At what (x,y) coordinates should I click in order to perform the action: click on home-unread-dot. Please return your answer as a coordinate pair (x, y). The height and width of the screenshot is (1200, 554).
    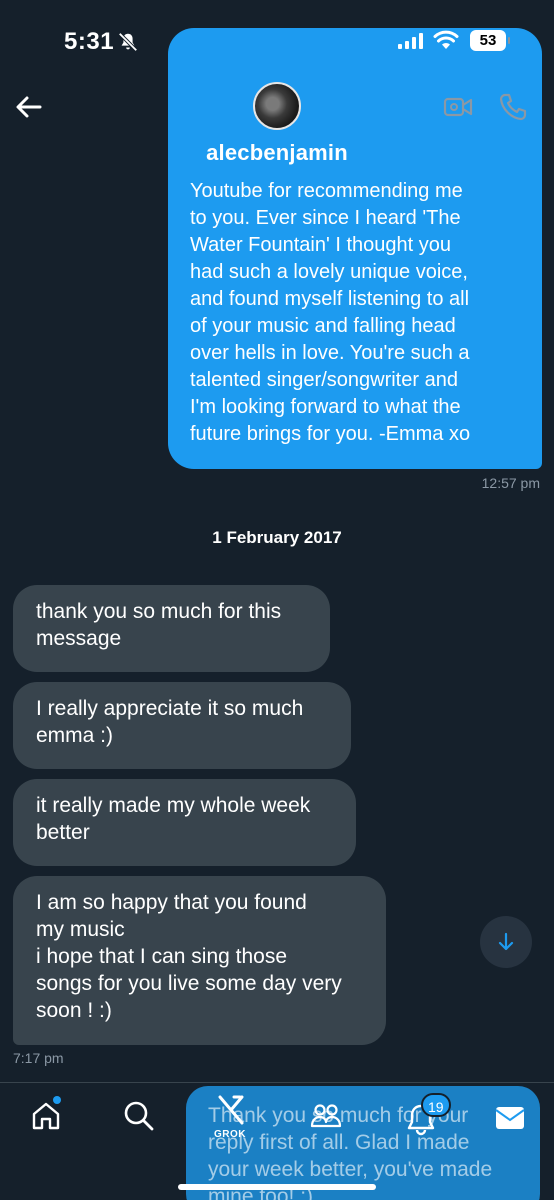
    Looking at the image, I should click on (57, 1100).